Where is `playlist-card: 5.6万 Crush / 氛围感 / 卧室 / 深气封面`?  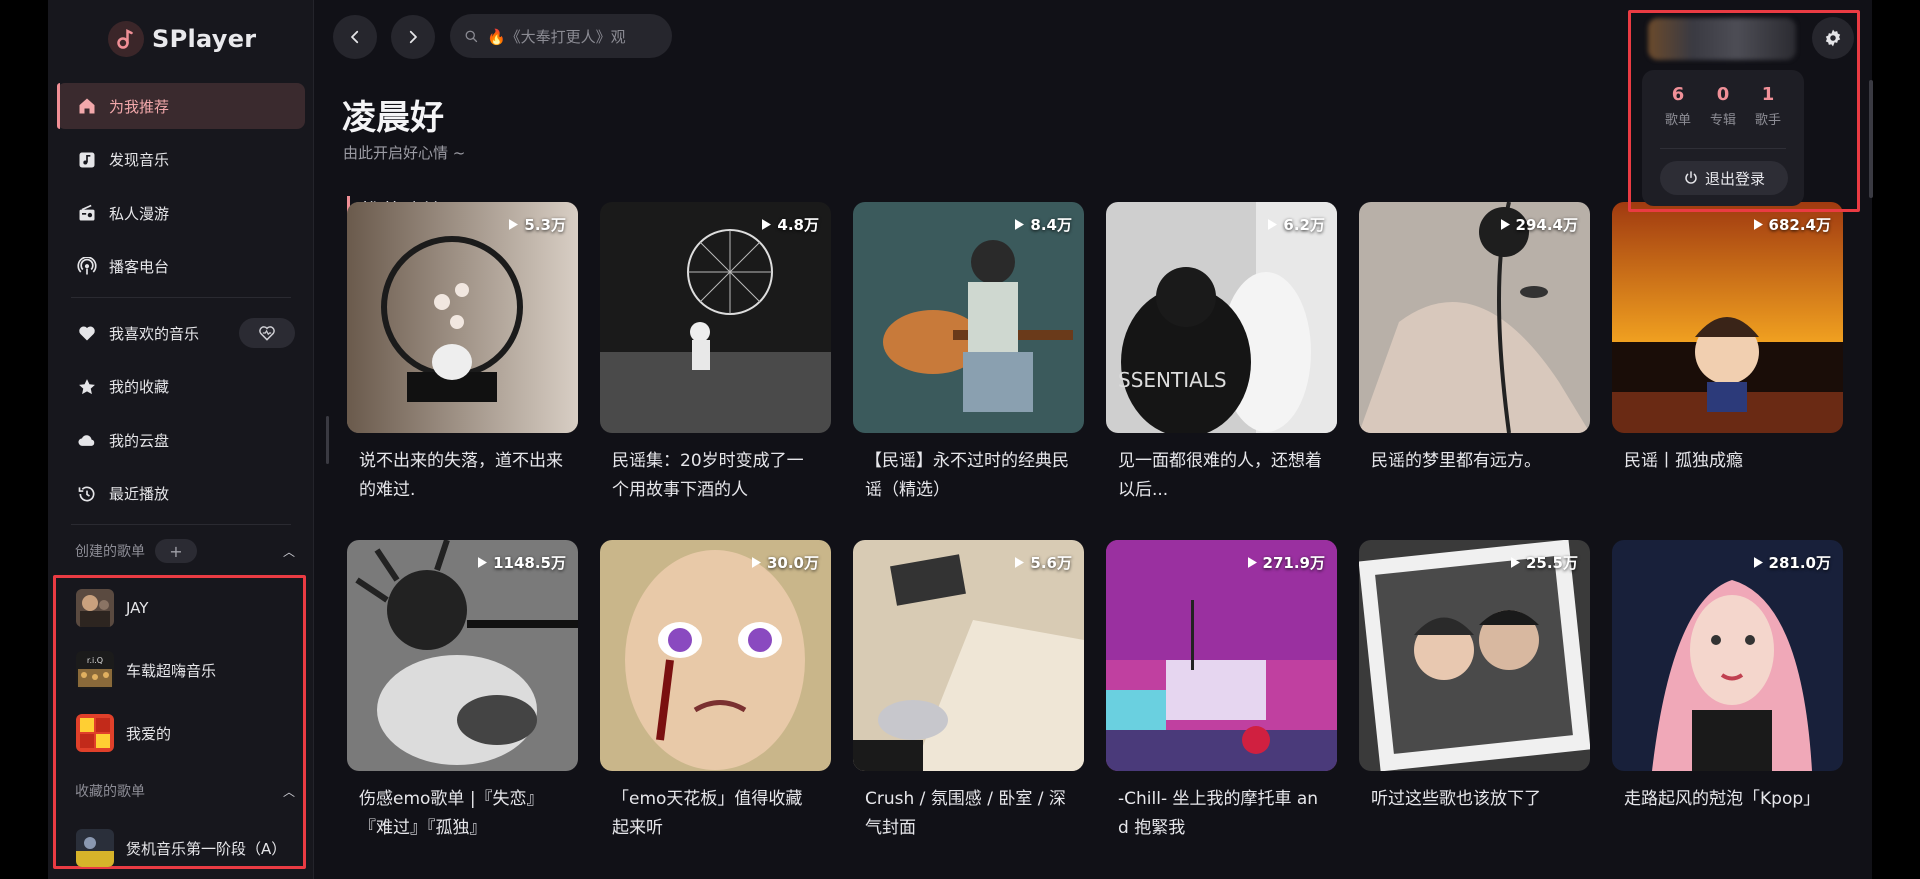
playlist-card: 5.6万 Crush / 氛围感 / 卧室 / 深气封面 is located at coordinates (968, 691).